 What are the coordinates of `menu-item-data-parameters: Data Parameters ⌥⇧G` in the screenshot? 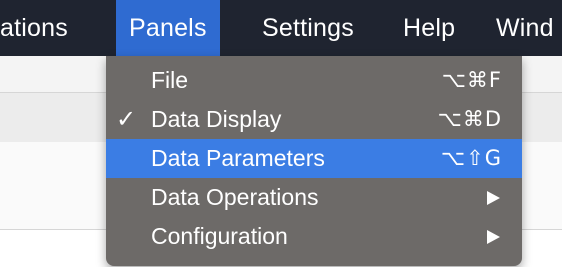 It's located at (314, 158).